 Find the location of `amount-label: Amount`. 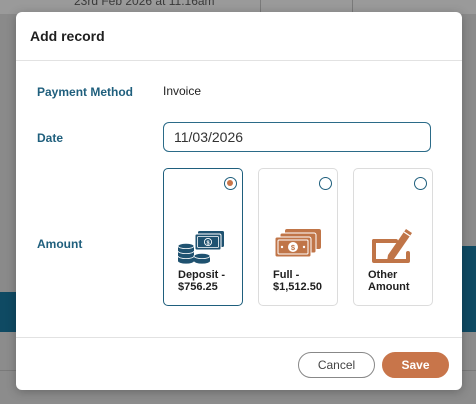

amount-label: Amount is located at coordinates (60, 244).